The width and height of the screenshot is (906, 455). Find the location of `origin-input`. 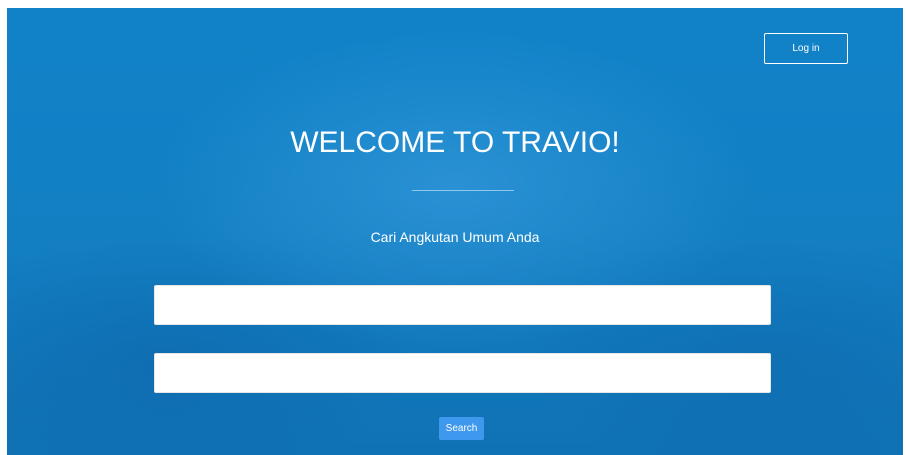

origin-input is located at coordinates (462, 305).